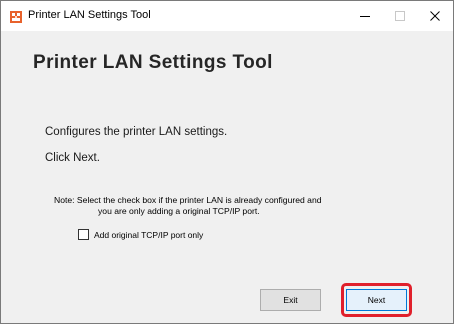  What do you see at coordinates (227, 16) in the screenshot?
I see `title-bar: Printer LAN Settings Tool` at bounding box center [227, 16].